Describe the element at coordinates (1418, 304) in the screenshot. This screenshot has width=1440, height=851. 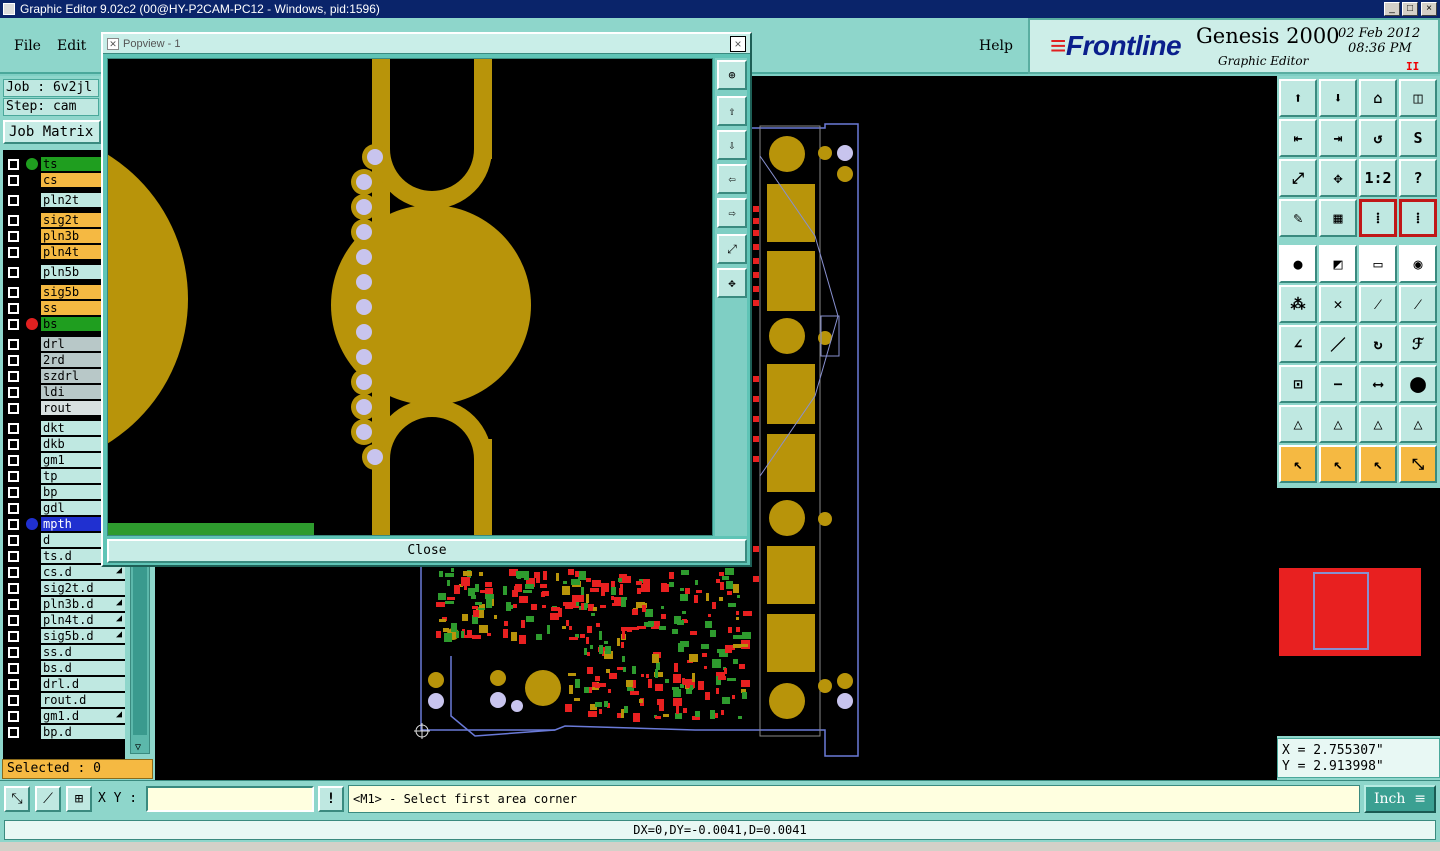
I see `line-blue-icon: ⁄` at that location.